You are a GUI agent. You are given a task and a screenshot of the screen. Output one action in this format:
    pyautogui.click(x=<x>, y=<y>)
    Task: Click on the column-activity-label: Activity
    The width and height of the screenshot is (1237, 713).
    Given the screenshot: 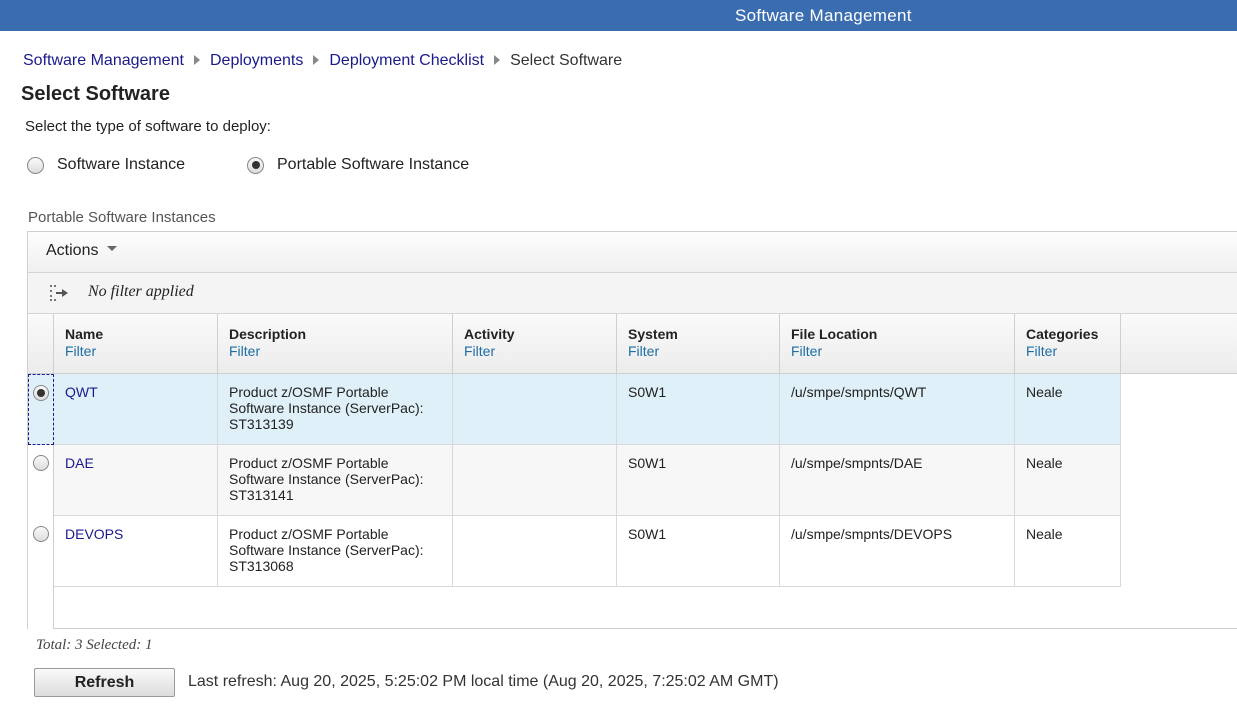 What is the action you would take?
    pyautogui.click(x=489, y=334)
    